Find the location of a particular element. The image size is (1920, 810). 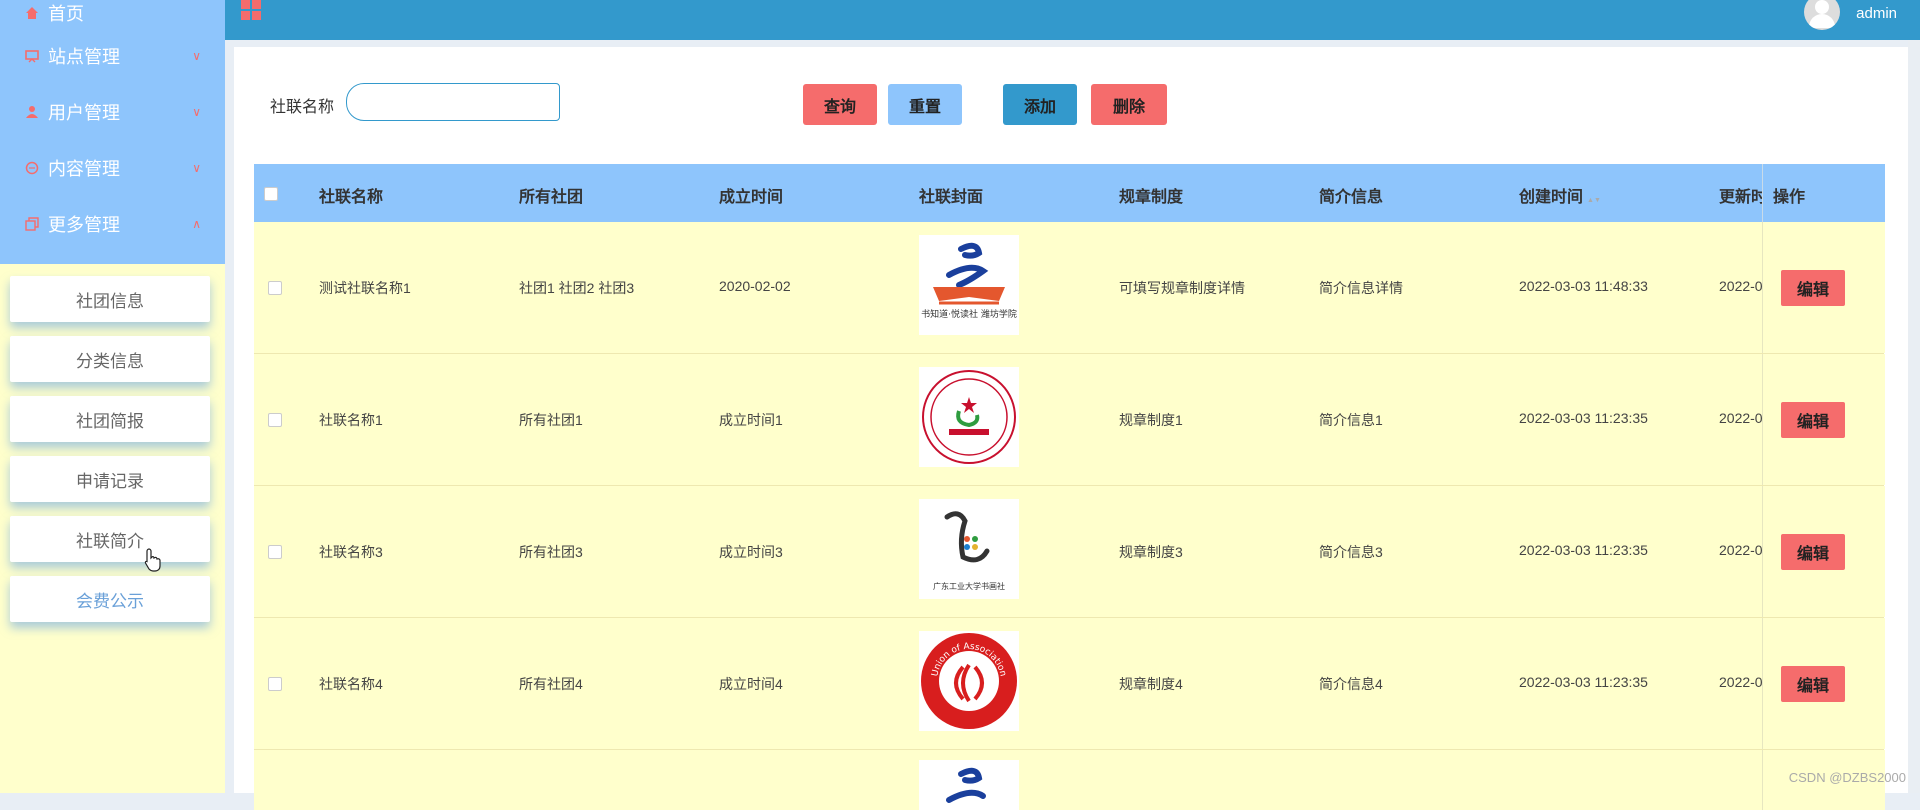

submenu-item-club-info: 社团信息 is located at coordinates (110, 299).